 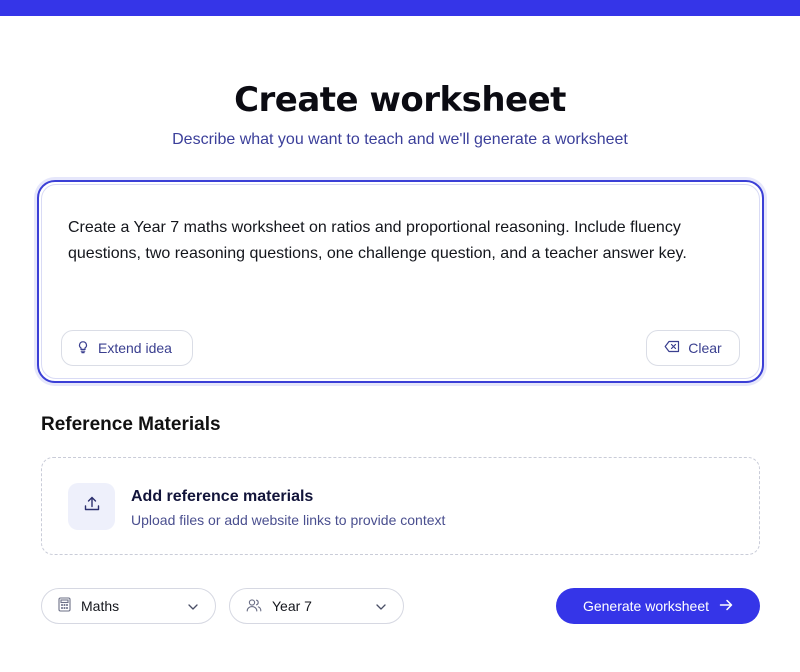 I want to click on extend-idea-label: Extend idea, so click(x=135, y=348).